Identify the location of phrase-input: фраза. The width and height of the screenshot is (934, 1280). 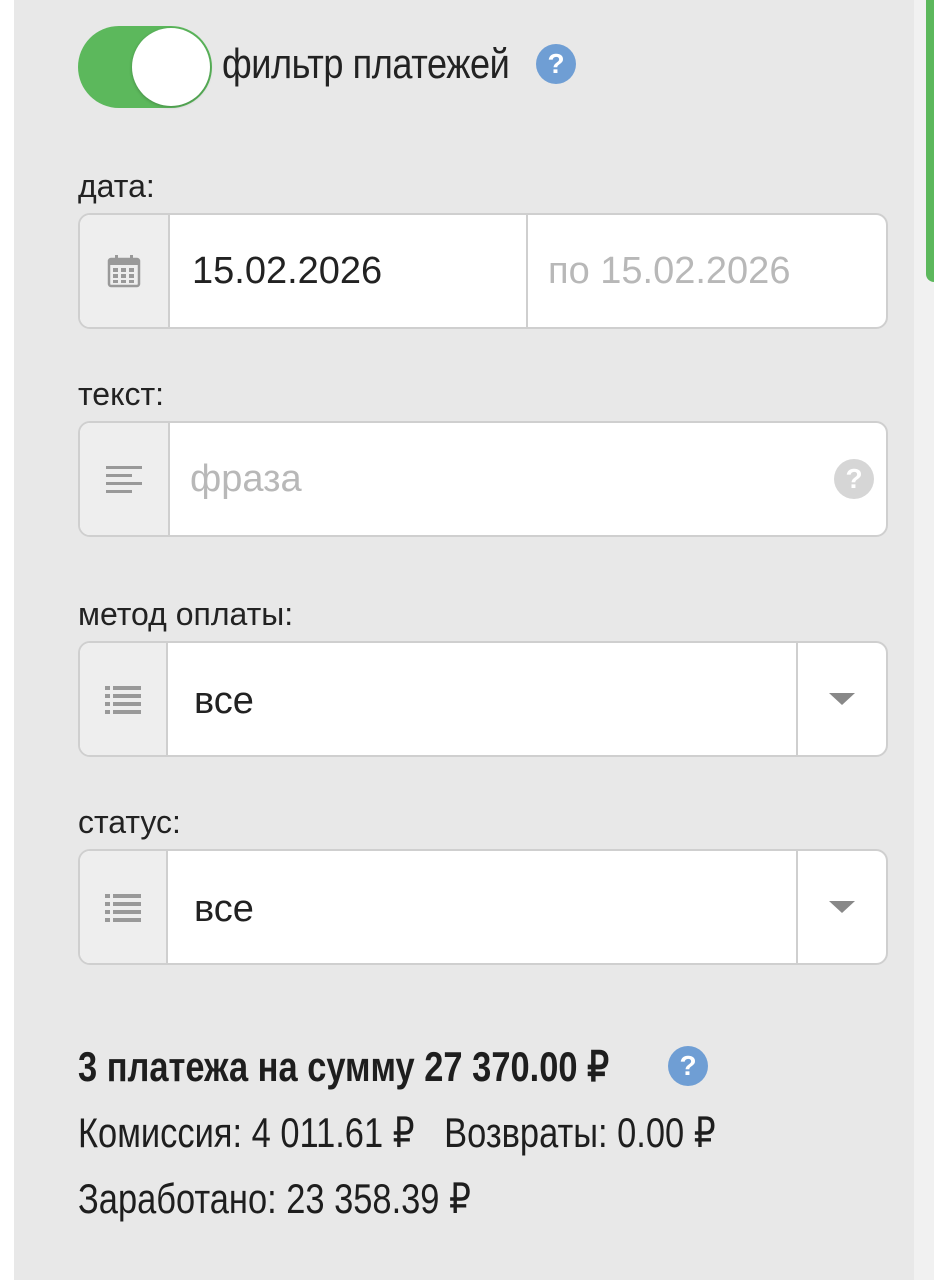
(490, 479).